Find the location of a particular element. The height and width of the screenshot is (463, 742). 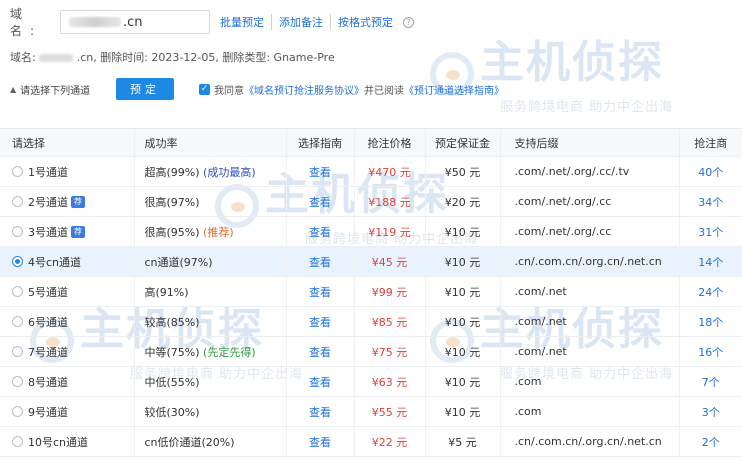

agree-checkbox: ✓ is located at coordinates (204, 89).